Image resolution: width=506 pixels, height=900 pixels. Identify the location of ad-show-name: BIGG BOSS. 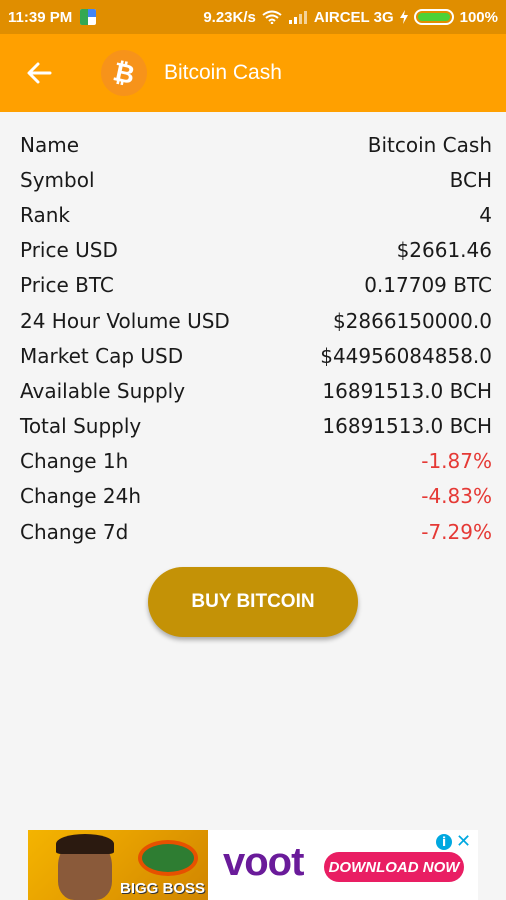
(163, 888).